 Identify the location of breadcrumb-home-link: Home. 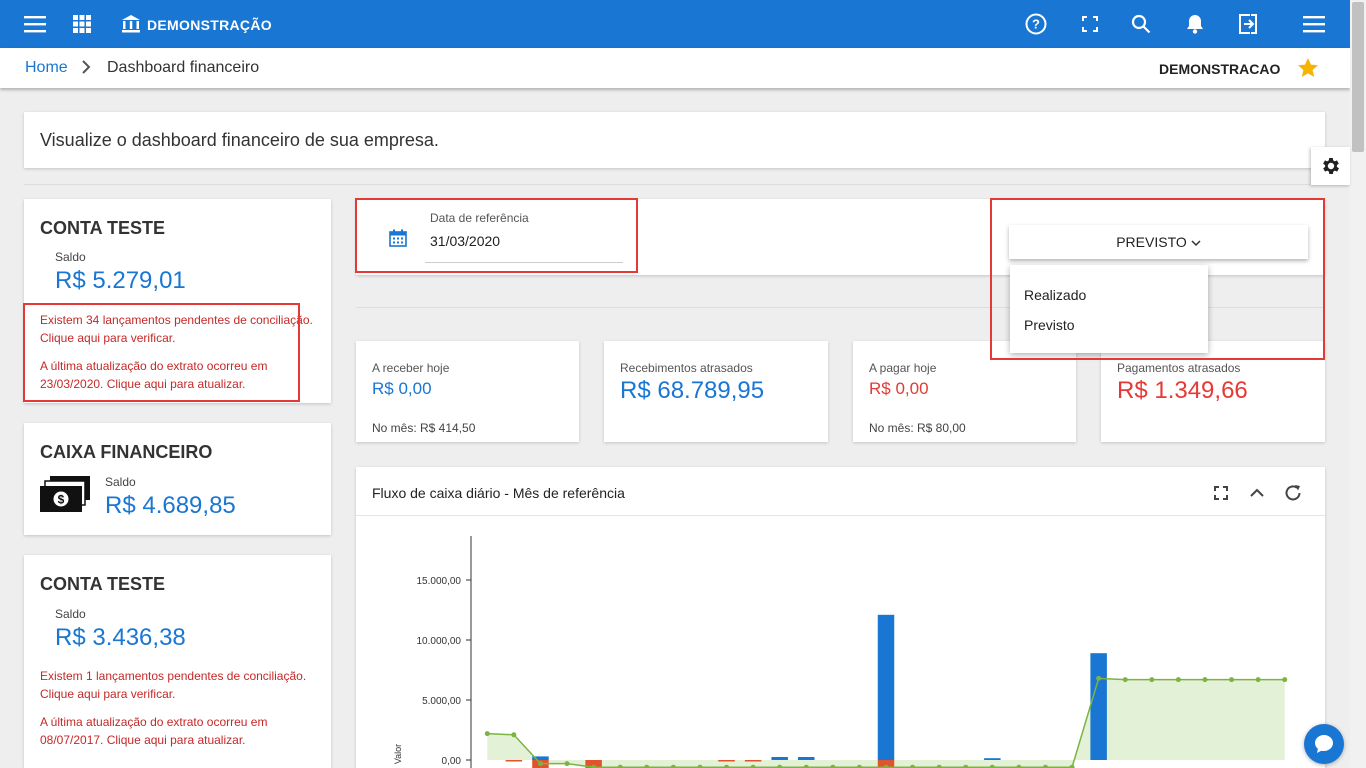
(46, 68).